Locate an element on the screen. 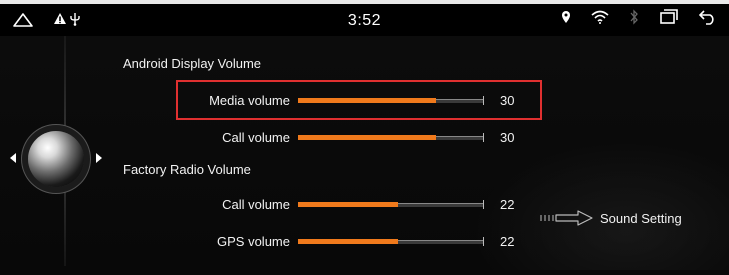 This screenshot has width=729, height=275. sound-setting-link: Sound Setting is located at coordinates (611, 218).